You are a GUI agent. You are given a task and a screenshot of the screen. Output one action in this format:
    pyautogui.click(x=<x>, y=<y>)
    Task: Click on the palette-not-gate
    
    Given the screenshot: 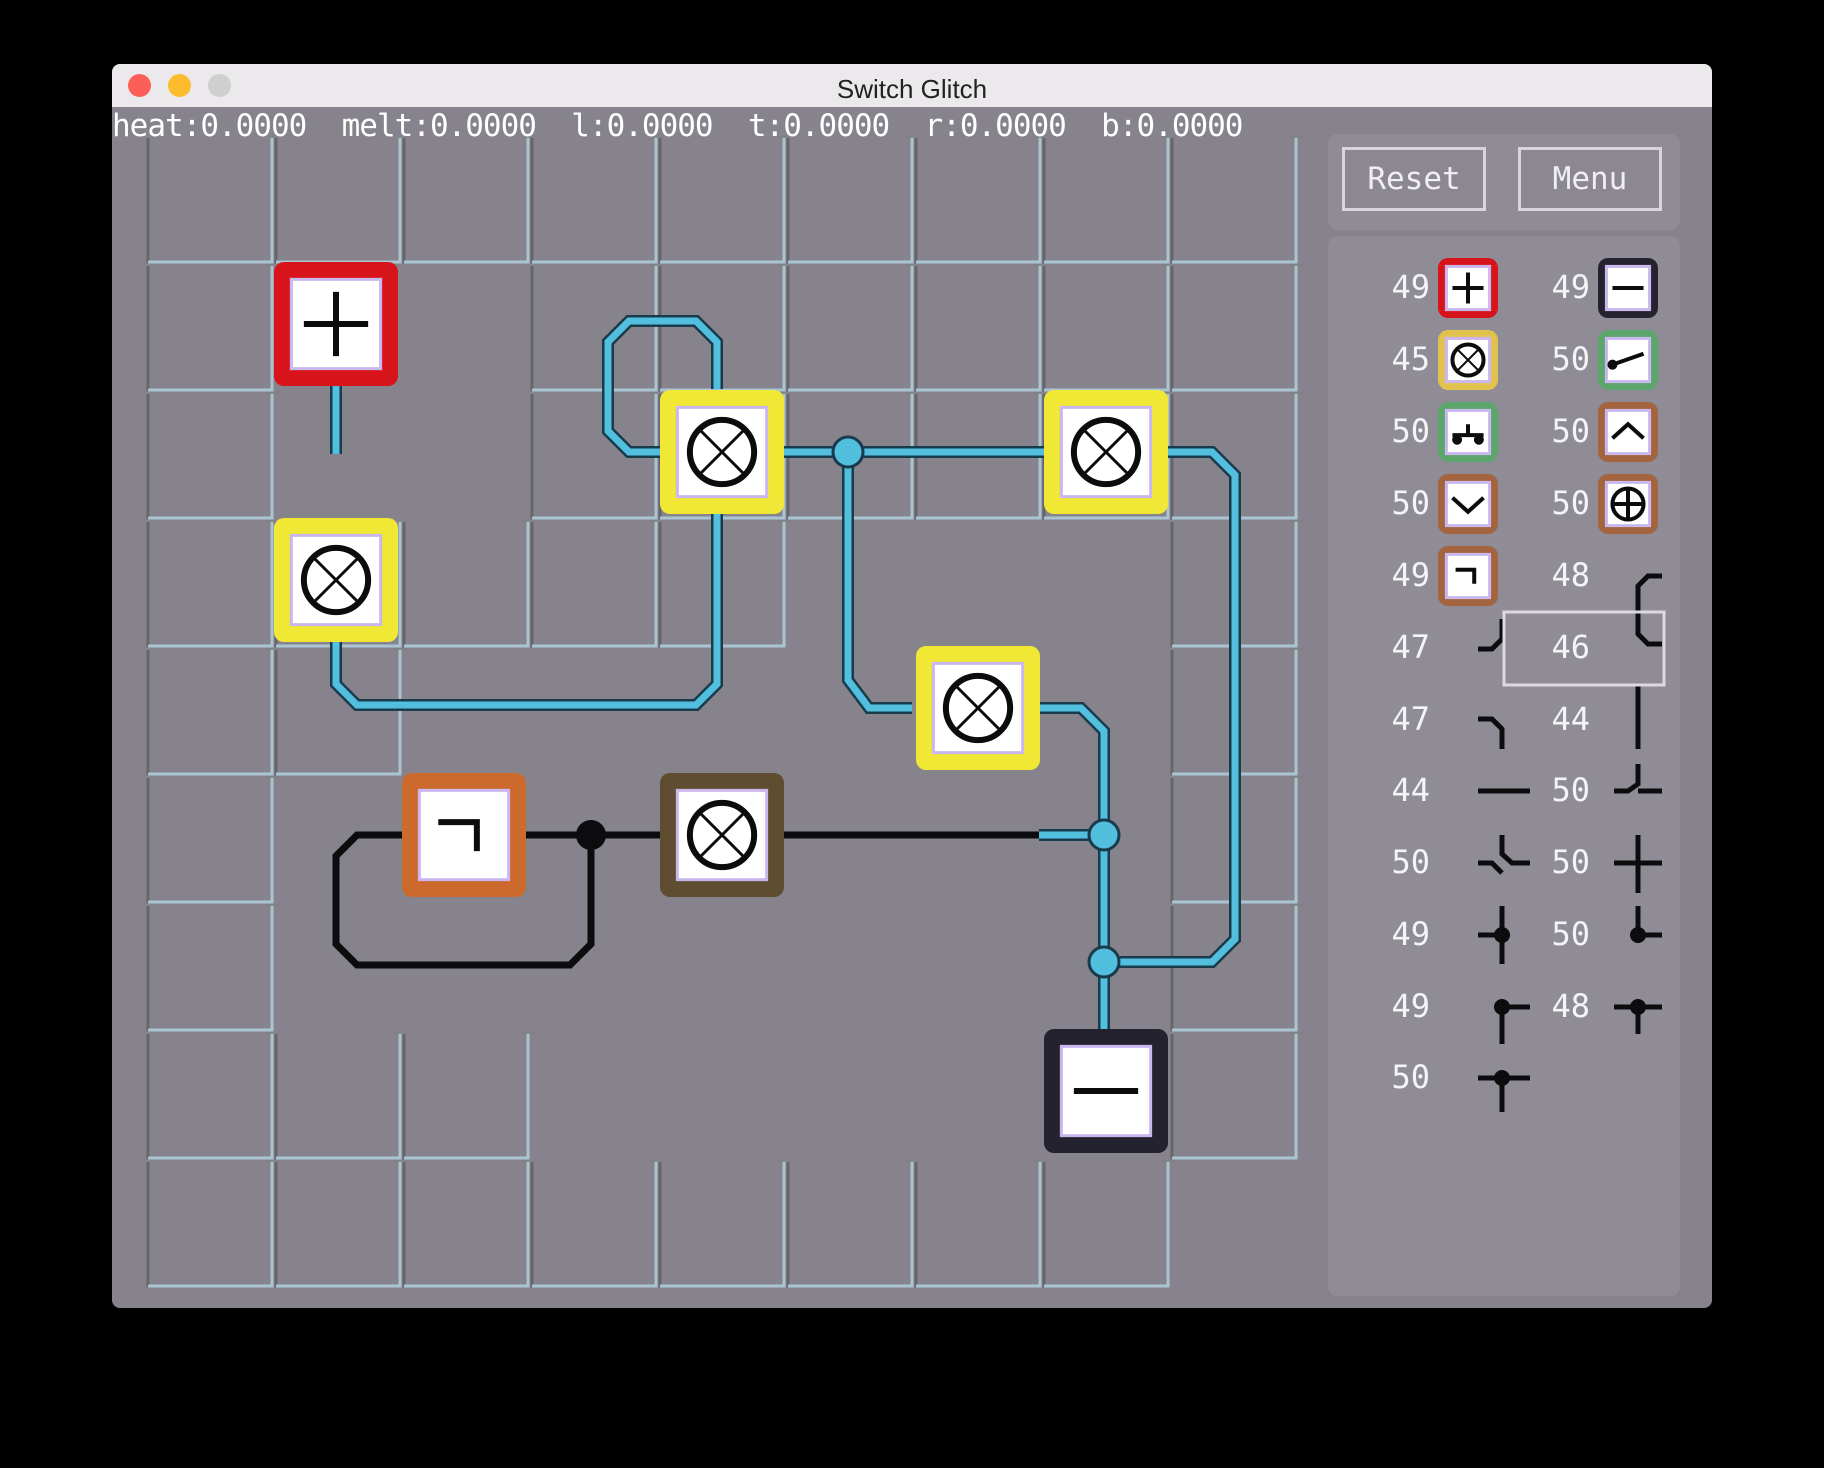 What is the action you would take?
    pyautogui.click(x=1468, y=576)
    